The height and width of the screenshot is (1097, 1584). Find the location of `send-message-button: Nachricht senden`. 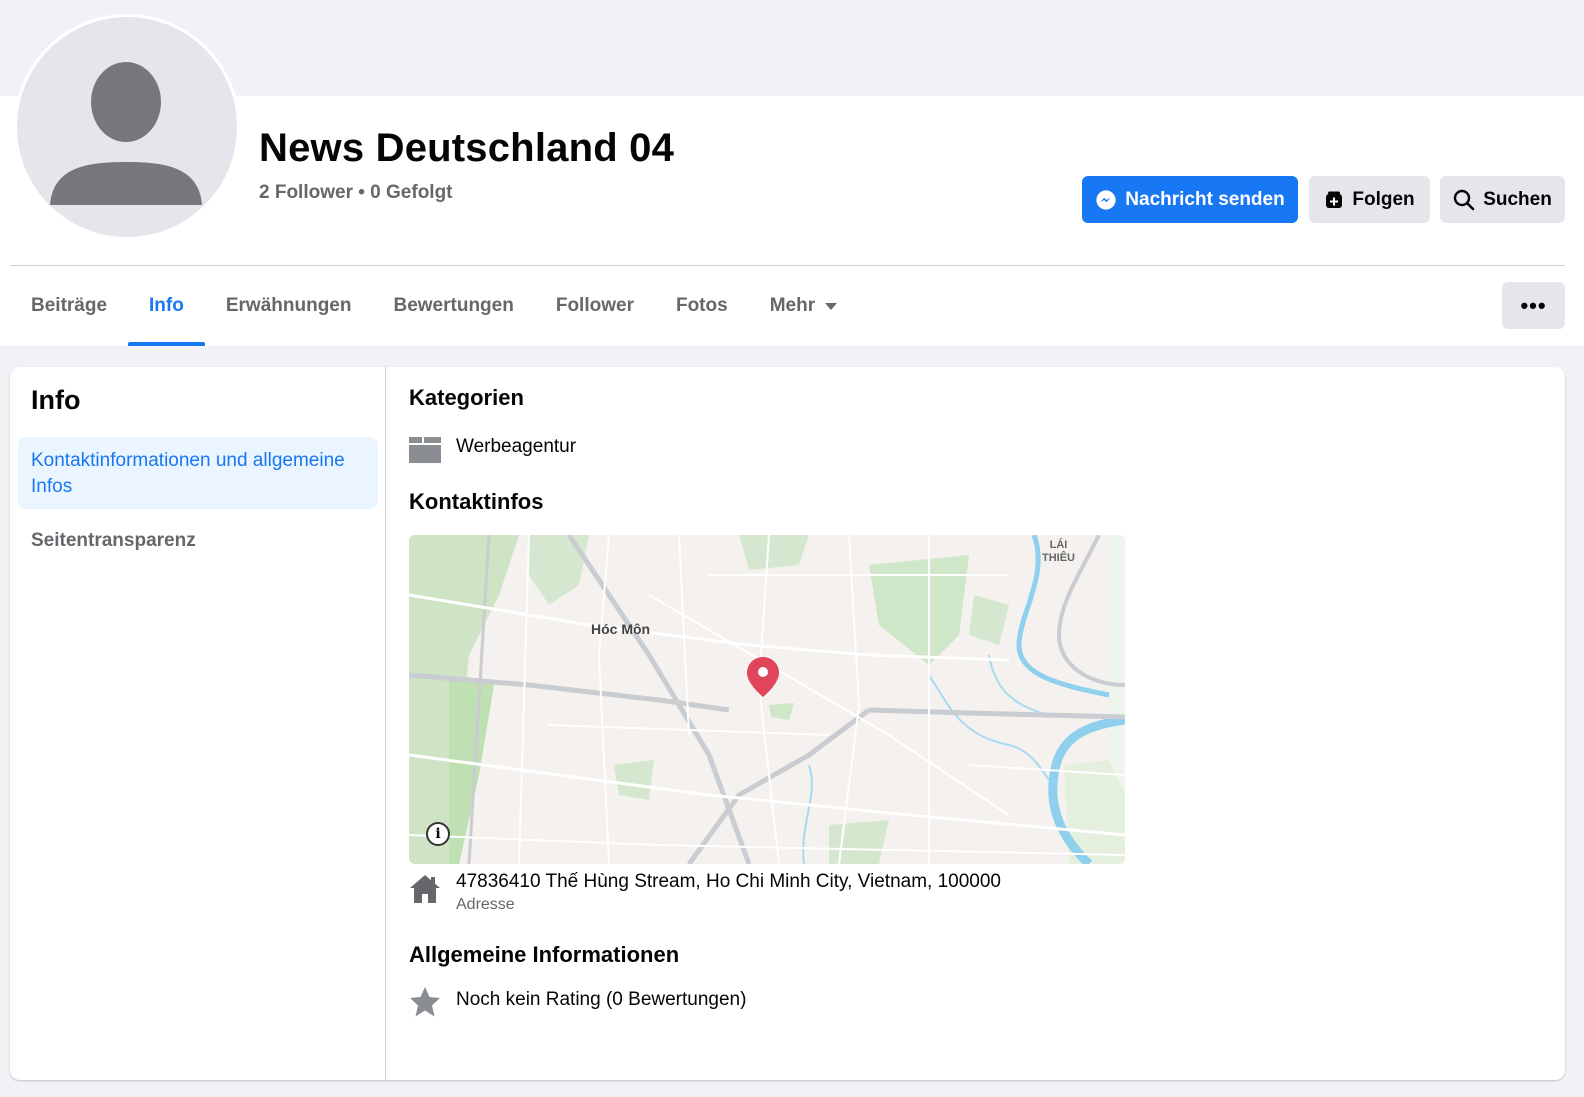

send-message-button: Nachricht senden is located at coordinates (1190, 199).